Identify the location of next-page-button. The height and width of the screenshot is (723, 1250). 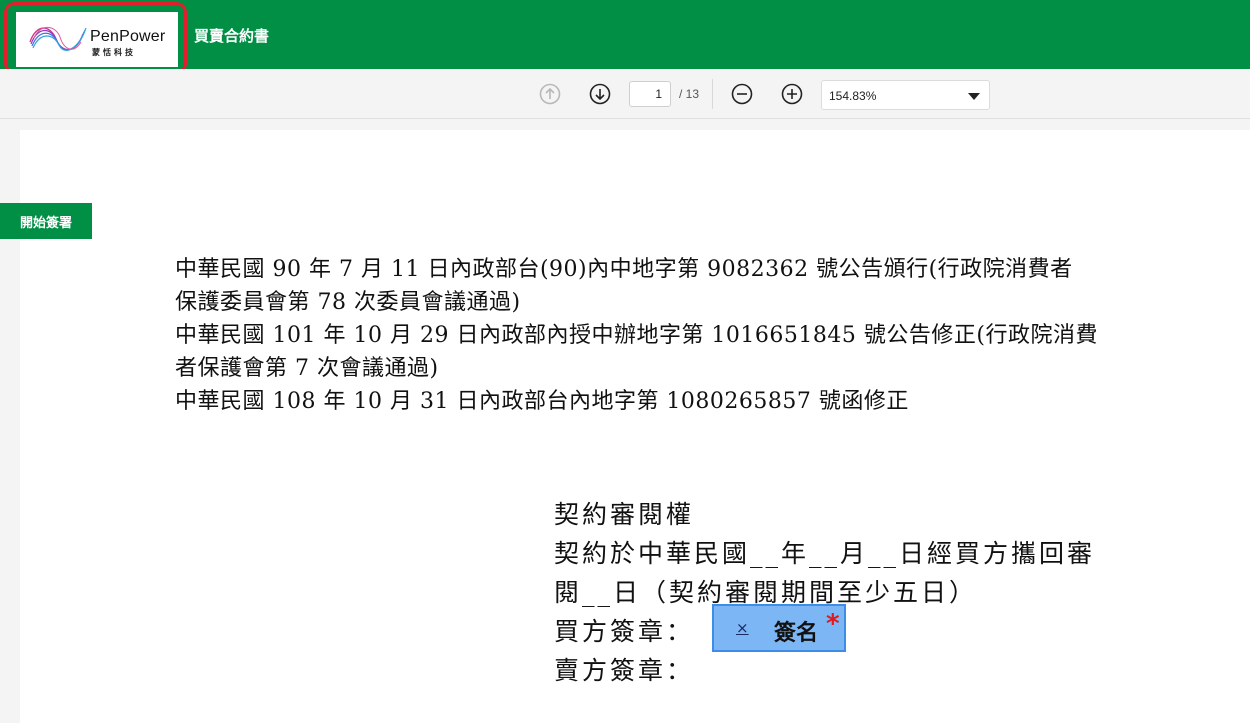
(600, 94).